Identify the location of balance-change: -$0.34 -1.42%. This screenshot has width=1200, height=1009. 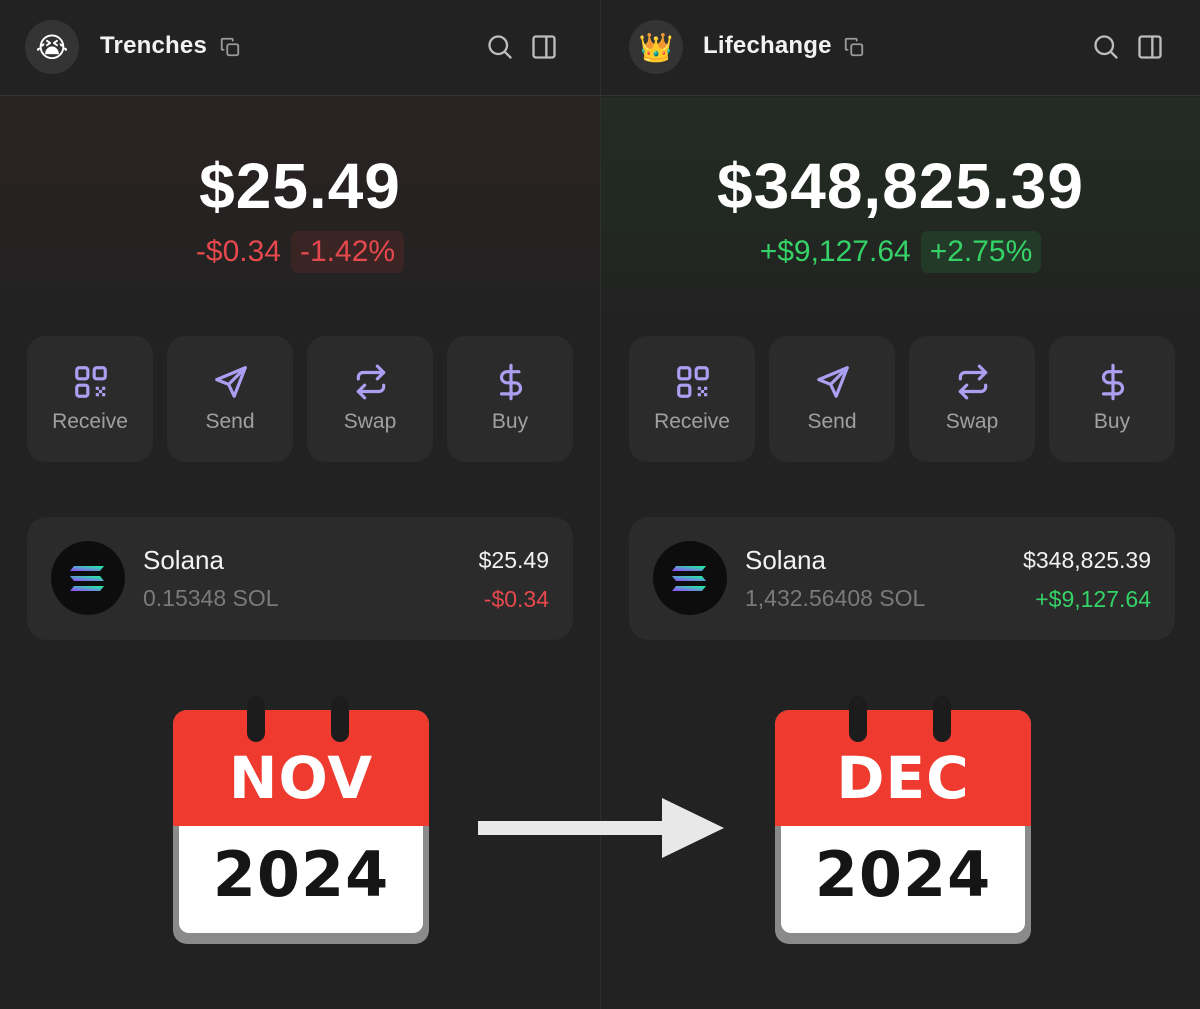
(300, 252).